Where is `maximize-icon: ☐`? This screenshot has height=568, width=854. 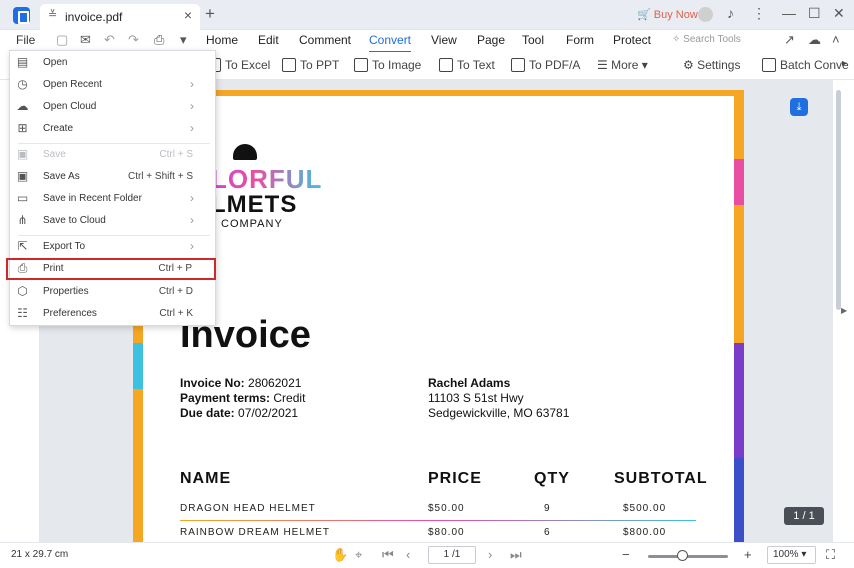 maximize-icon: ☐ is located at coordinates (814, 13).